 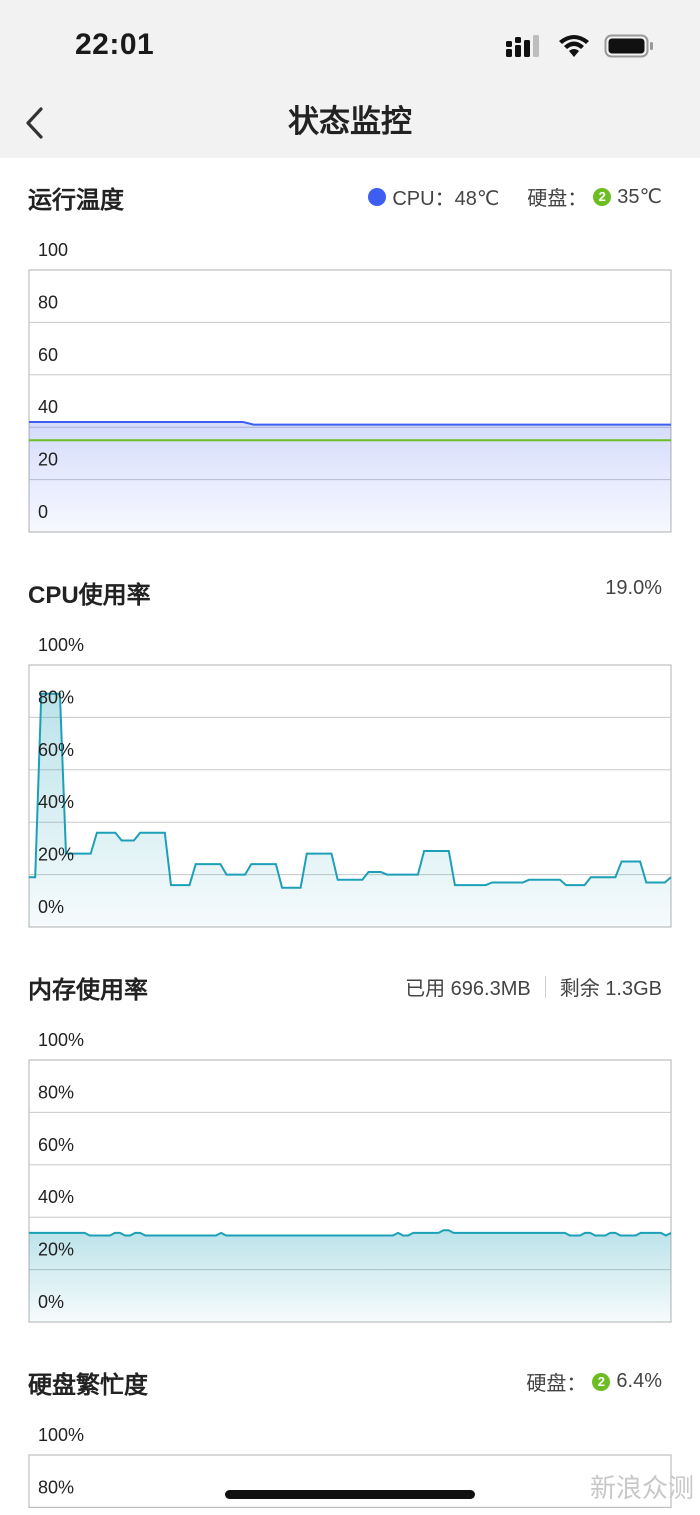 I want to click on y-tick-label: 60, so click(x=48, y=355).